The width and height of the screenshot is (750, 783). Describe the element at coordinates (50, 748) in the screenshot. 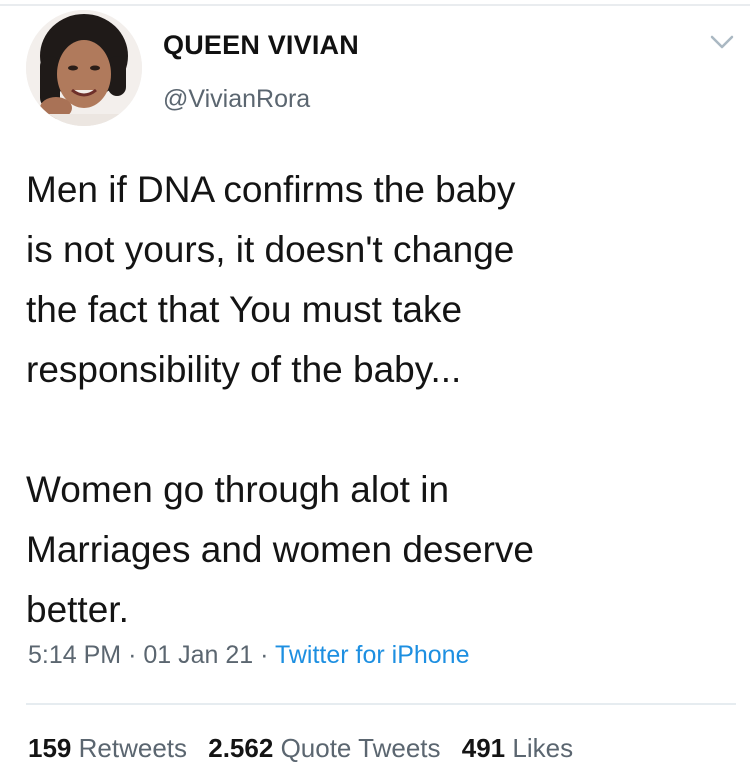

I see `retweets-count: 159` at that location.